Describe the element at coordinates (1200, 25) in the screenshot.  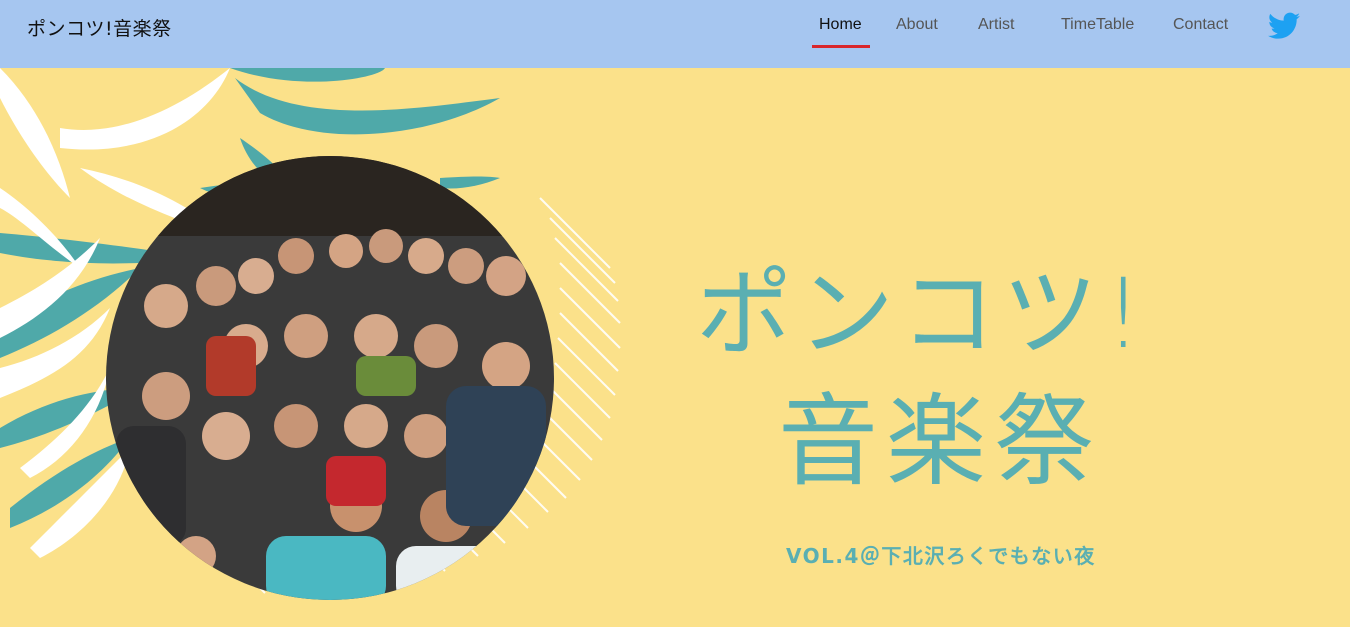
I see `nav-contact: Contact` at that location.